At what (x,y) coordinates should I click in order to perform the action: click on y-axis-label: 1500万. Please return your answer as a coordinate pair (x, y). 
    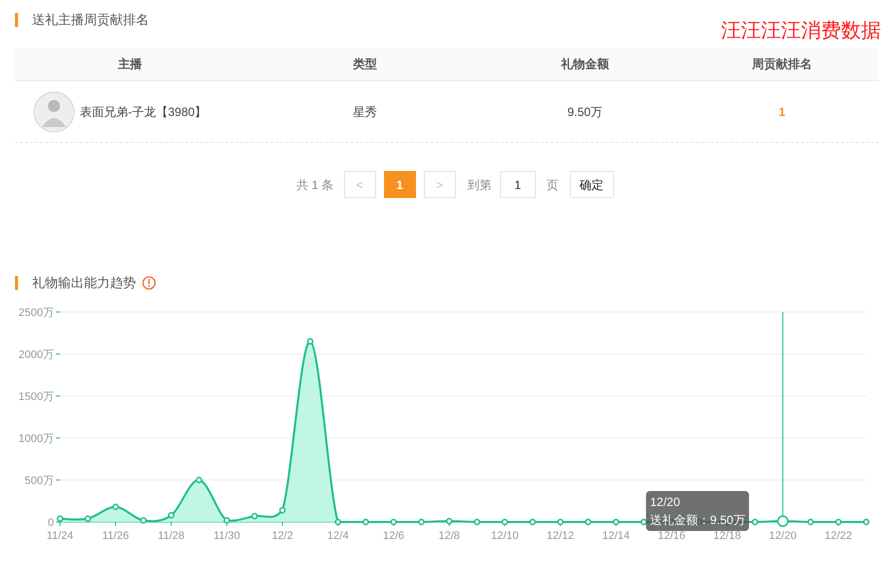
    Looking at the image, I should click on (36, 396).